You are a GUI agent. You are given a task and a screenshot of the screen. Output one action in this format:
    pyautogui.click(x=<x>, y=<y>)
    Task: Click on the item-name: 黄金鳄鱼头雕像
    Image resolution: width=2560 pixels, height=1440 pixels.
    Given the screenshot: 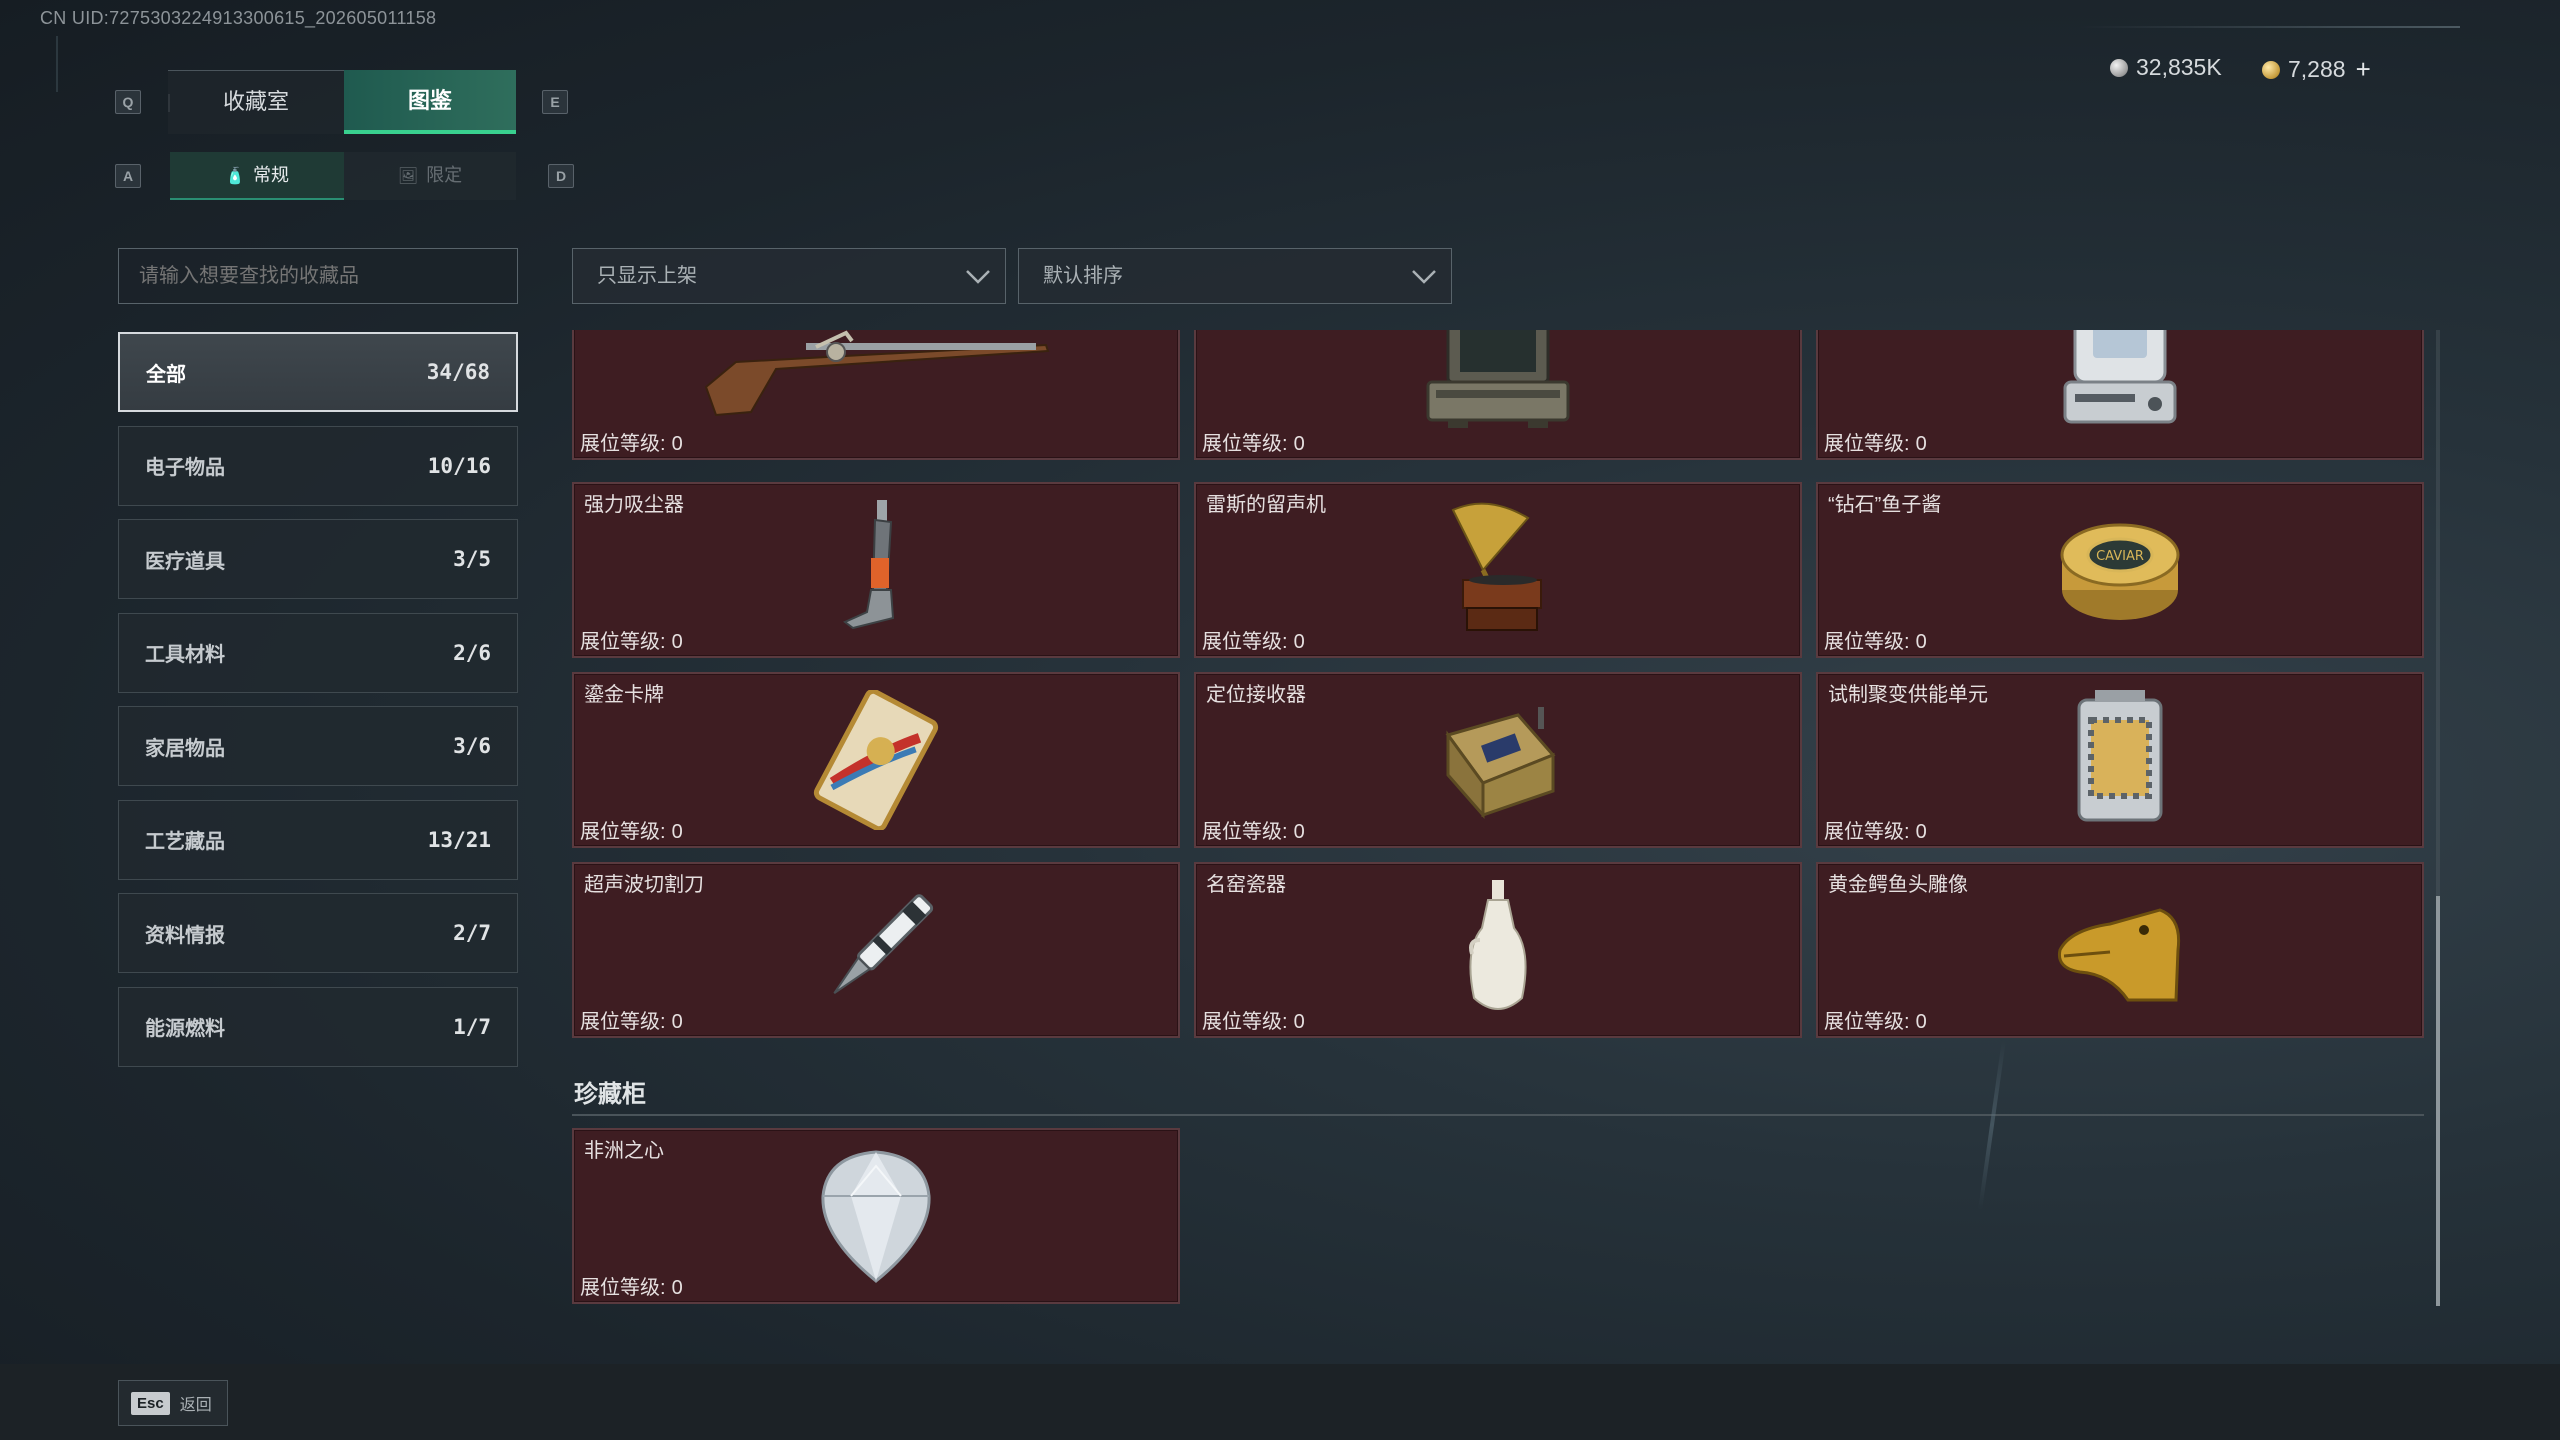 What is the action you would take?
    pyautogui.click(x=1898, y=885)
    